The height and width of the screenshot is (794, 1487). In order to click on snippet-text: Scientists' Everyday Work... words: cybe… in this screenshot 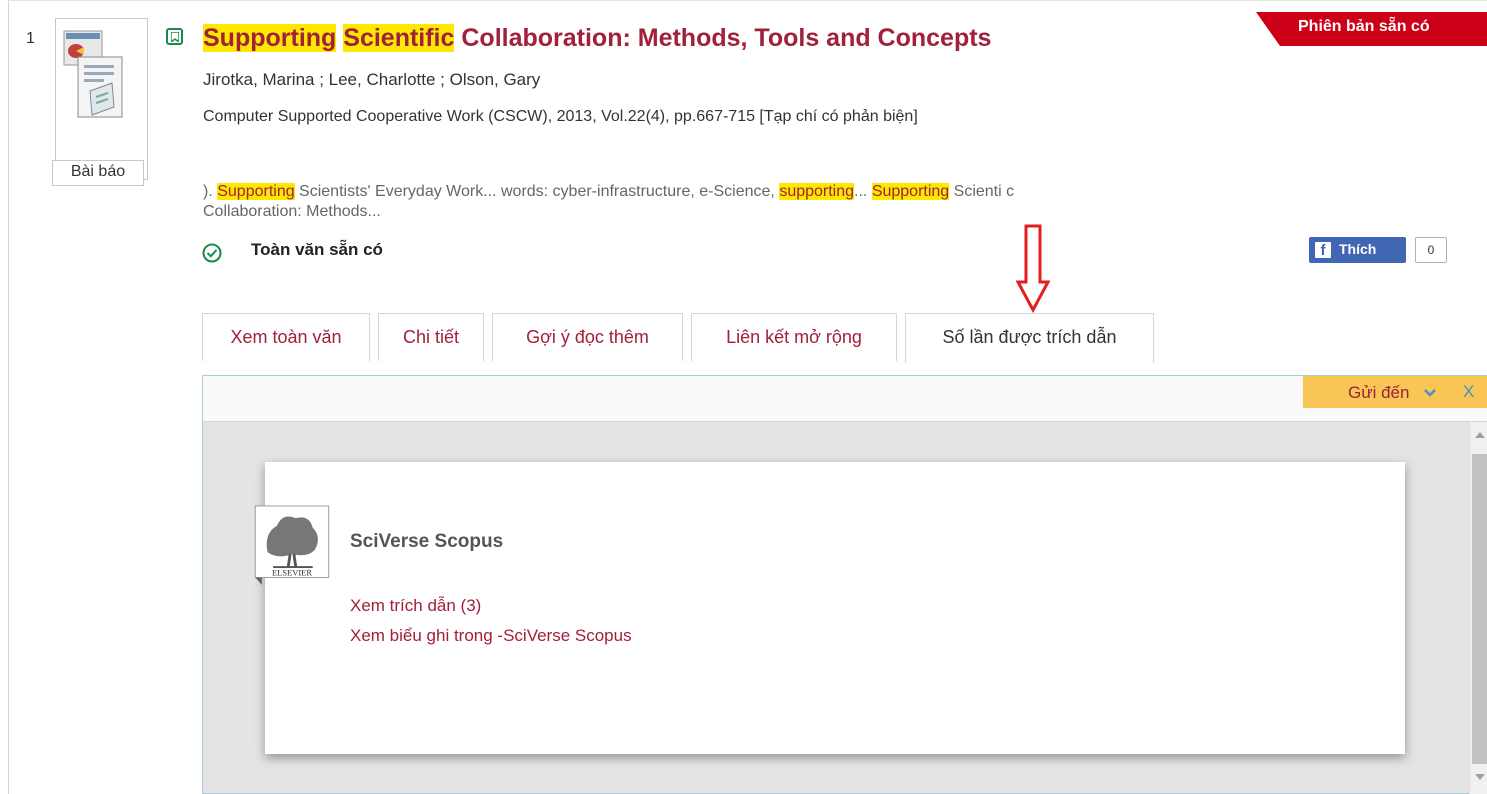, I will do `click(537, 191)`.